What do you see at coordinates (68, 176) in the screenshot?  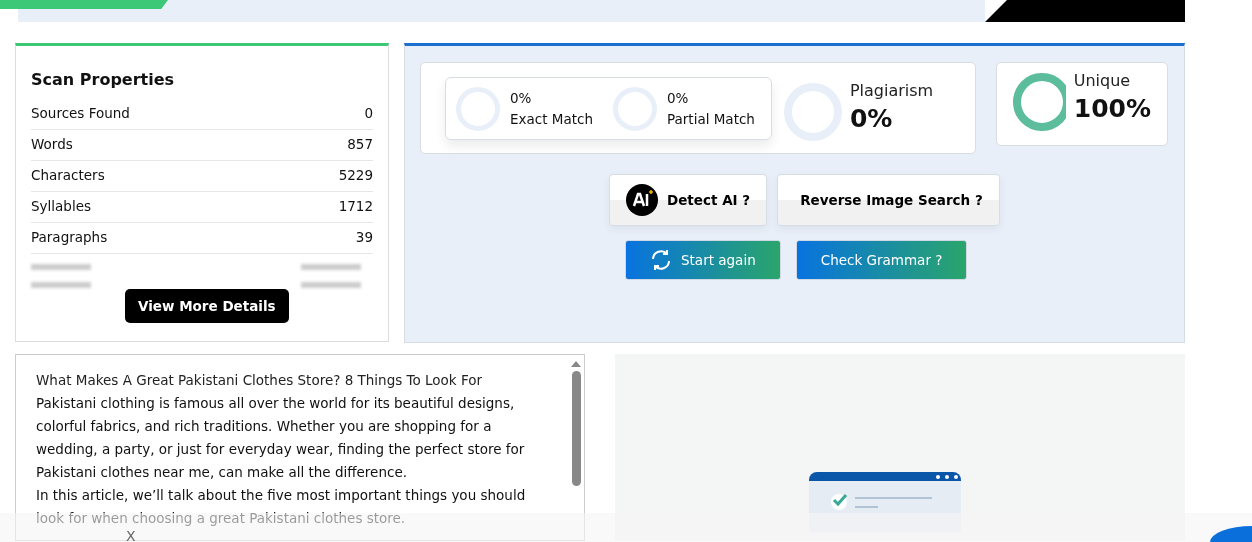 I see `property-label: Characters` at bounding box center [68, 176].